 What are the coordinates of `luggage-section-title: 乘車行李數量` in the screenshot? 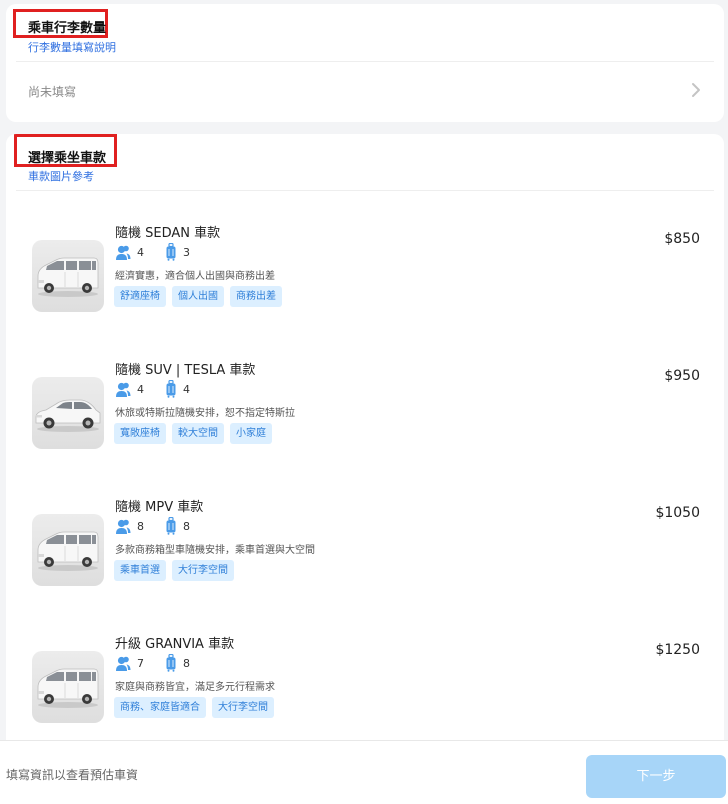 It's located at (67, 28).